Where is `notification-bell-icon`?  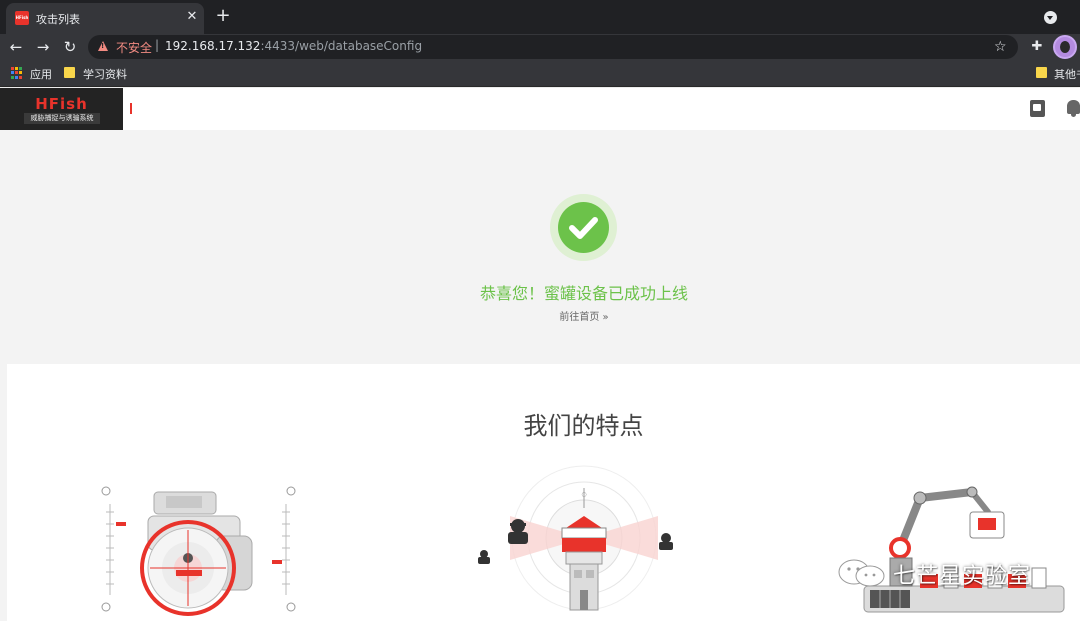 notification-bell-icon is located at coordinates (1073, 108).